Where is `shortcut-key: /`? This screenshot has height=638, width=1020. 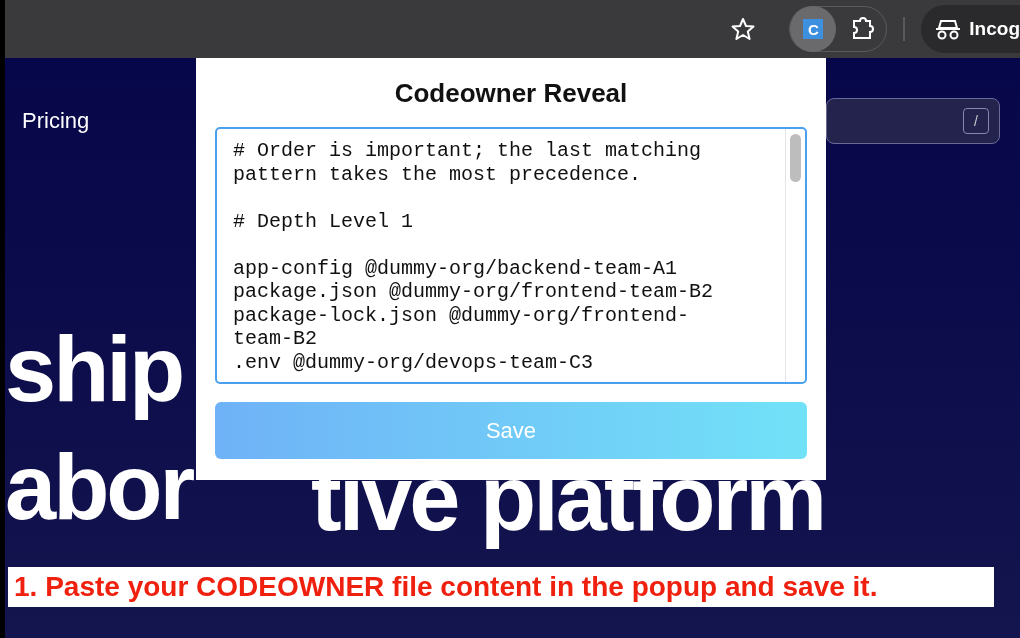 shortcut-key: / is located at coordinates (976, 121).